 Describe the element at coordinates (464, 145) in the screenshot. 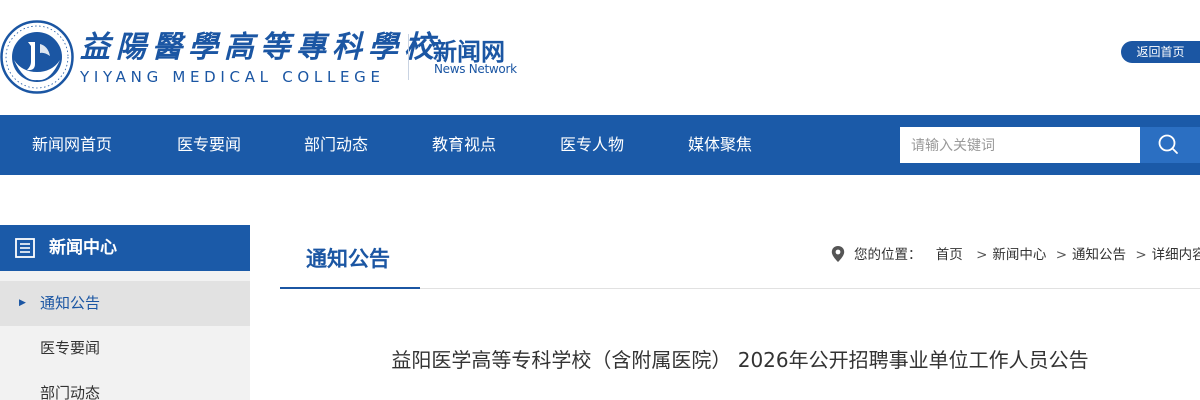

I see `nav-item-education-view: 教育视点` at that location.